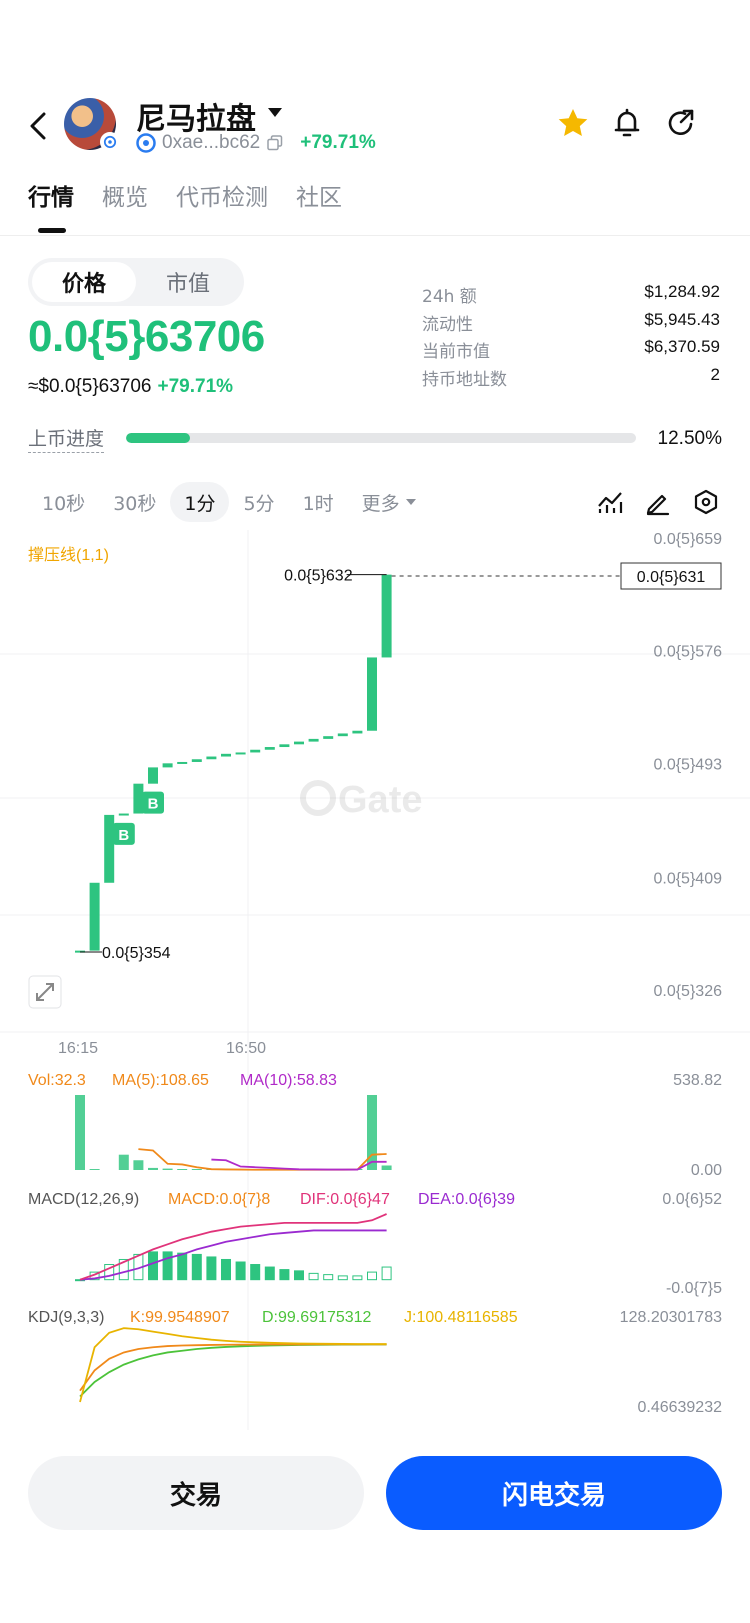 The image size is (750, 1623). Describe the element at coordinates (697, 1080) in the screenshot. I see `vol-max-label: 538.82` at that location.